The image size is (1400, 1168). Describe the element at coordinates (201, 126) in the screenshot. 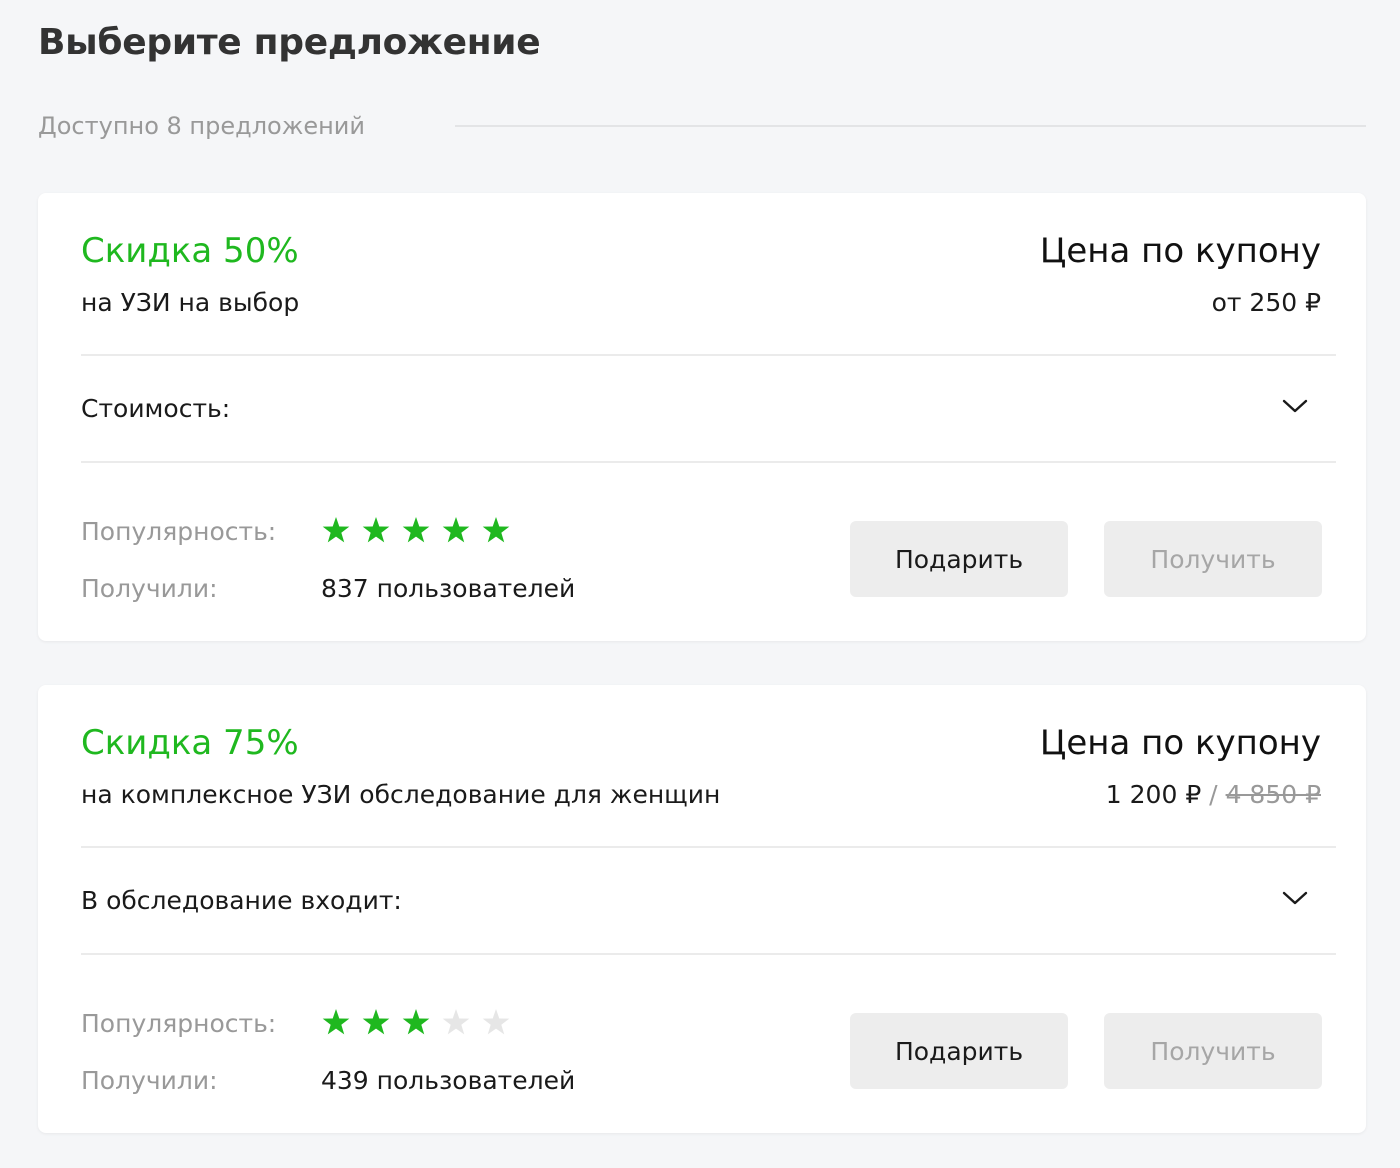

I see `offers-count: Доступно 8 предложений` at that location.